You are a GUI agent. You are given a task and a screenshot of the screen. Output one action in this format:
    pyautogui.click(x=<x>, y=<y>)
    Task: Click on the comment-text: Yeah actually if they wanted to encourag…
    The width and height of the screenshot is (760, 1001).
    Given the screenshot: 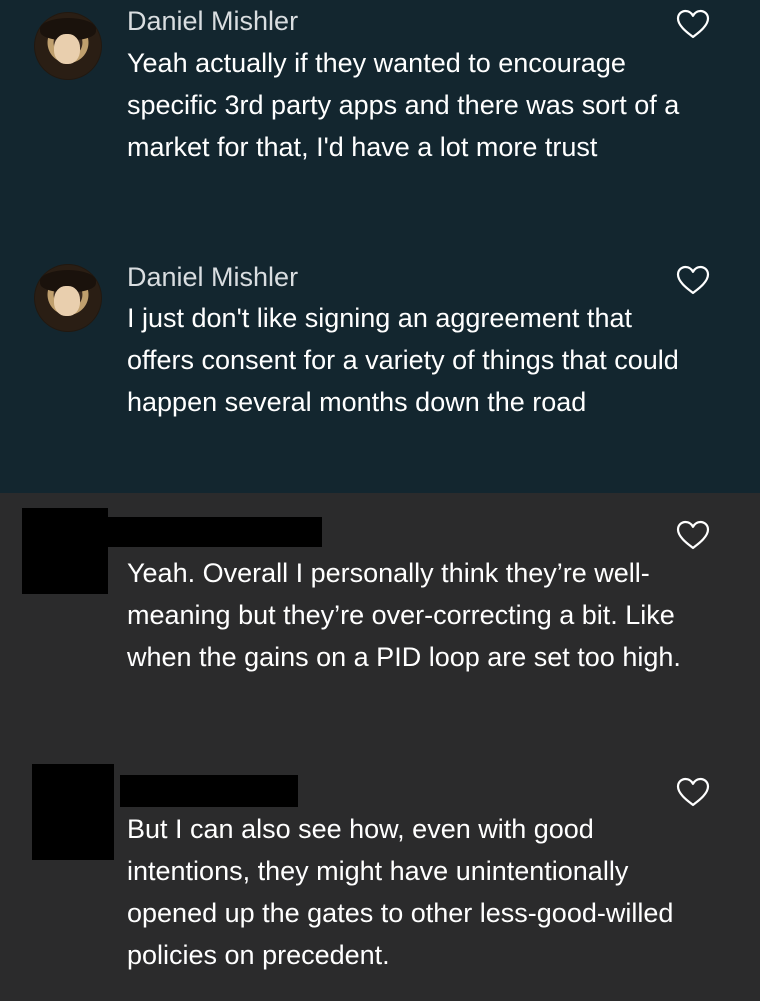 What is the action you would take?
    pyautogui.click(x=403, y=105)
    